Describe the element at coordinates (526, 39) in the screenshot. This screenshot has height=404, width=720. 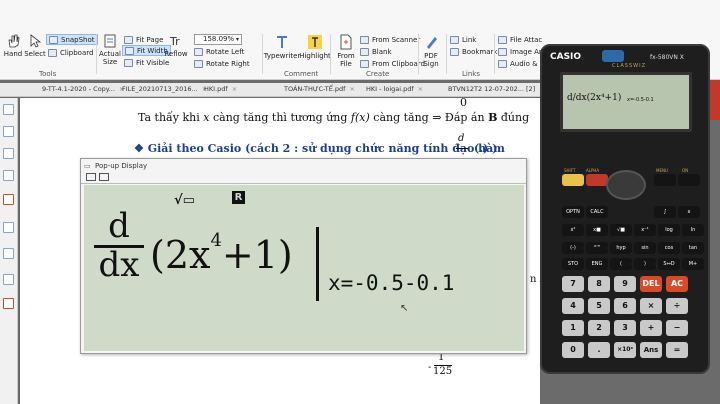
I see `file-attach-label: File Attac` at that location.